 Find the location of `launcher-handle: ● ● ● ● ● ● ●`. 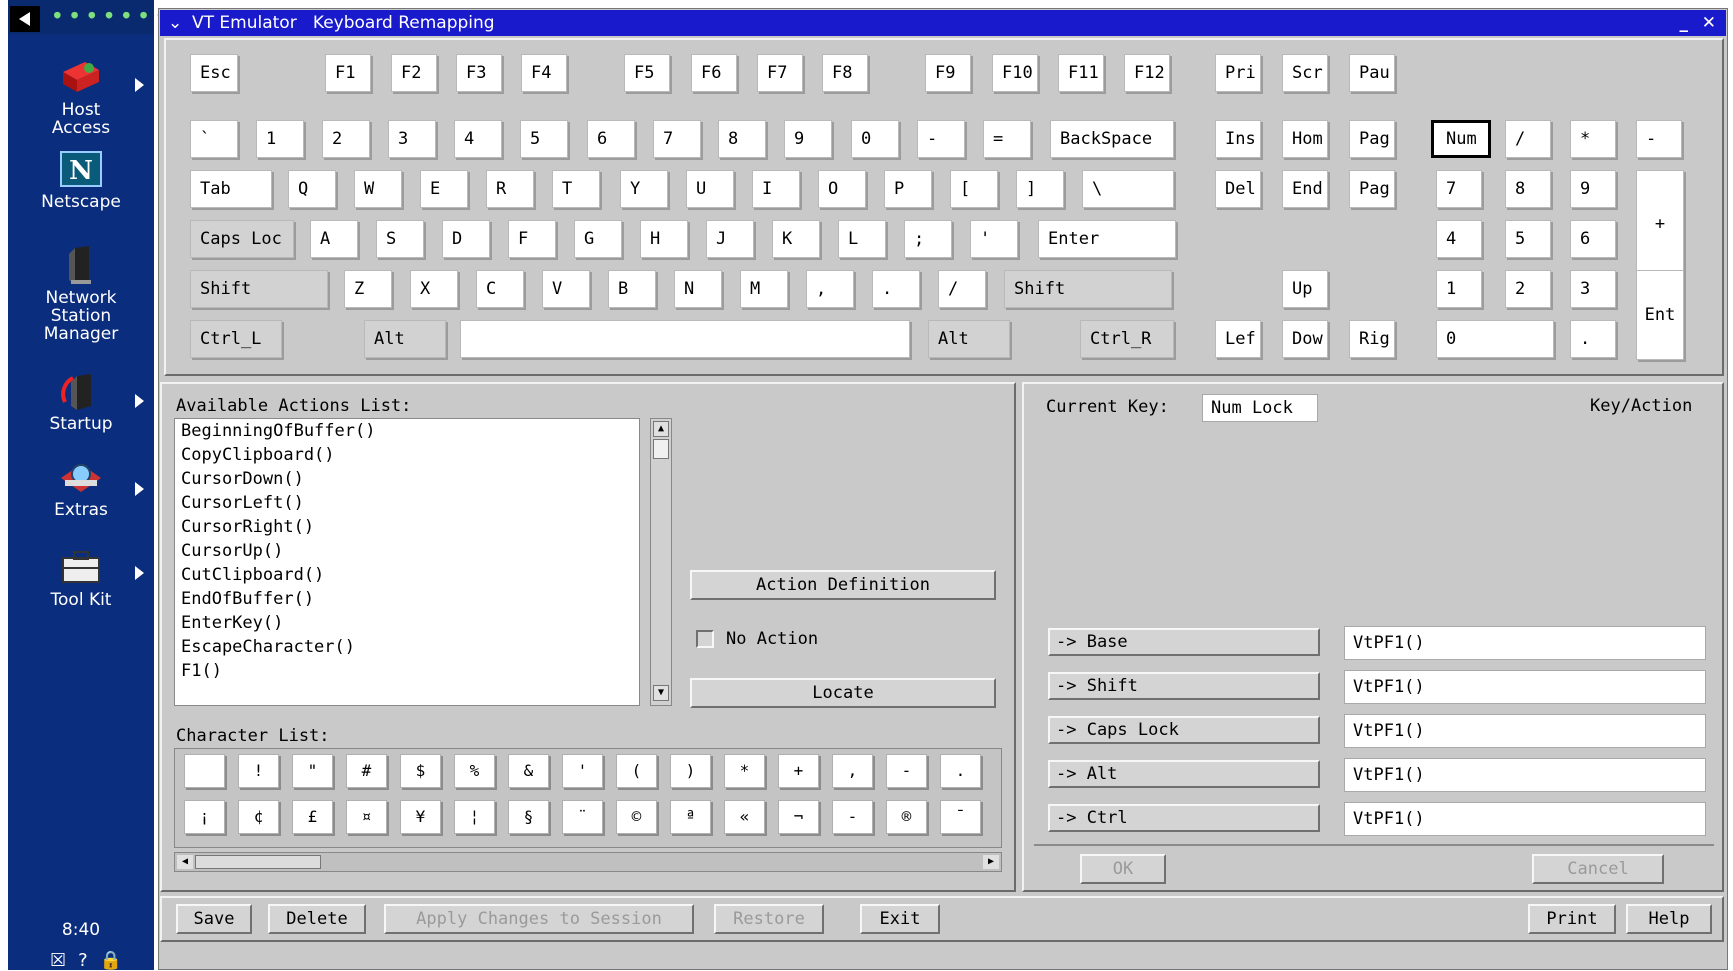

launcher-handle: ● ● ● ● ● ● ● is located at coordinates (110, 14).